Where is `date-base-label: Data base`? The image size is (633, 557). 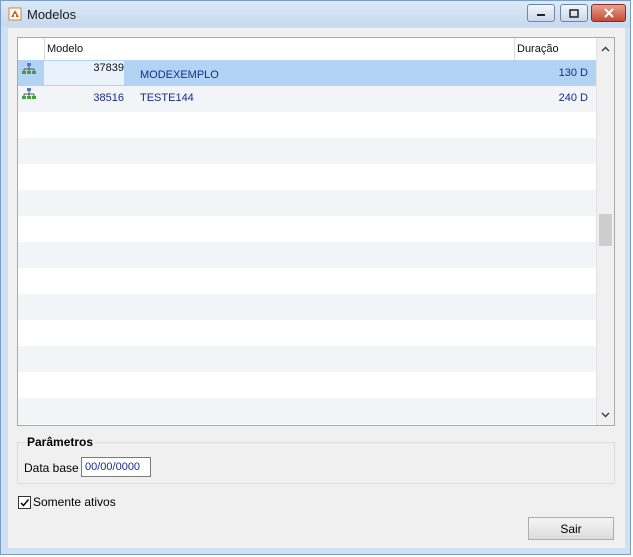
date-base-label: Data base is located at coordinates (51, 468).